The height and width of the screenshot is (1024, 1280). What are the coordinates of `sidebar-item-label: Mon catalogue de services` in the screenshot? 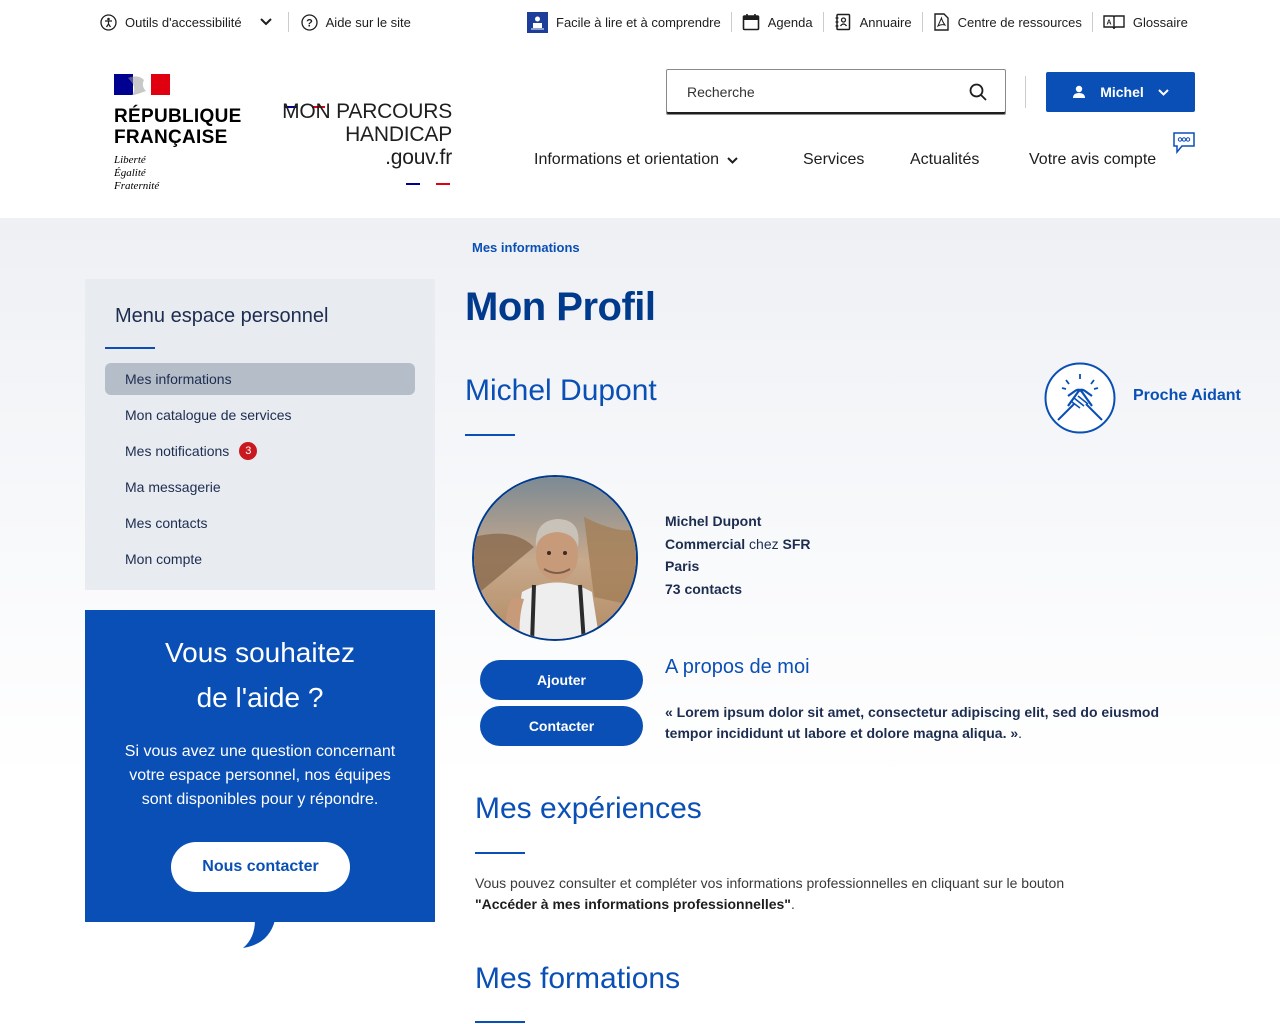 It's located at (208, 415).